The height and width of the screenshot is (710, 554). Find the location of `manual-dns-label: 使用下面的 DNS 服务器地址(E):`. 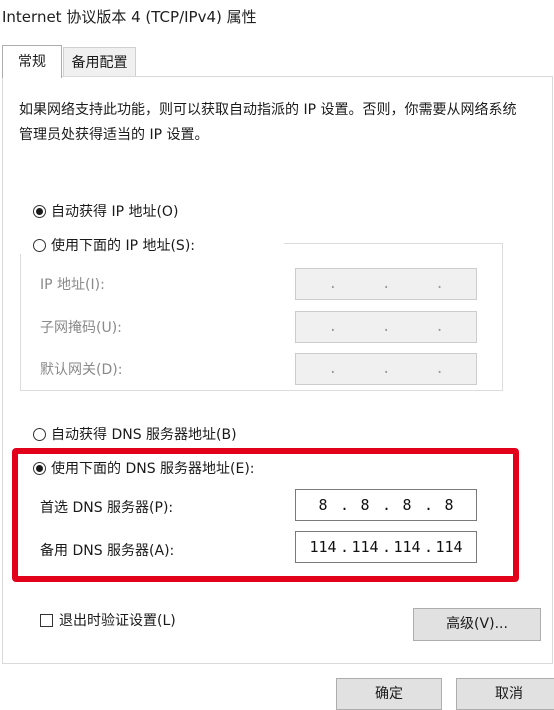

manual-dns-label: 使用下面的 DNS 服务器地址(E): is located at coordinates (153, 469).